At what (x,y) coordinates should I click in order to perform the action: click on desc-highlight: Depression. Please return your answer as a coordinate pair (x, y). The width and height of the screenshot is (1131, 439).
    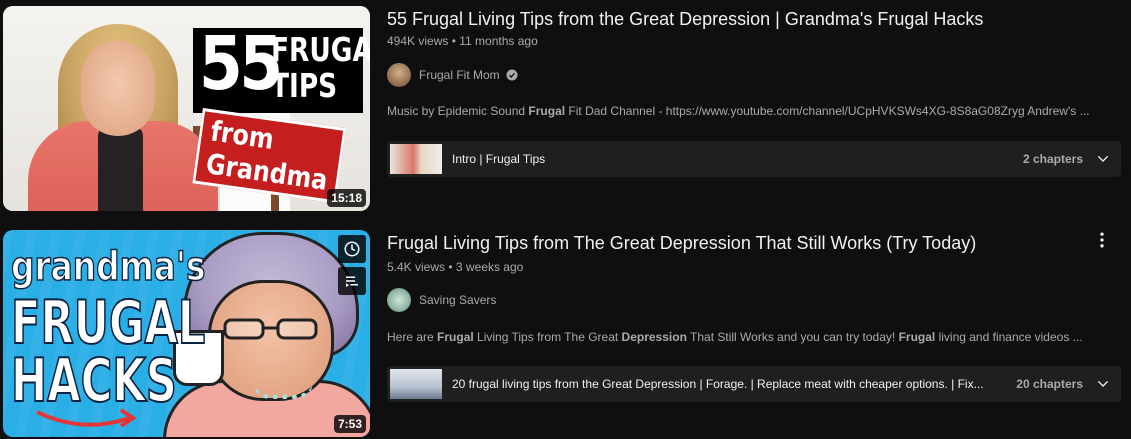
    Looking at the image, I should click on (654, 337).